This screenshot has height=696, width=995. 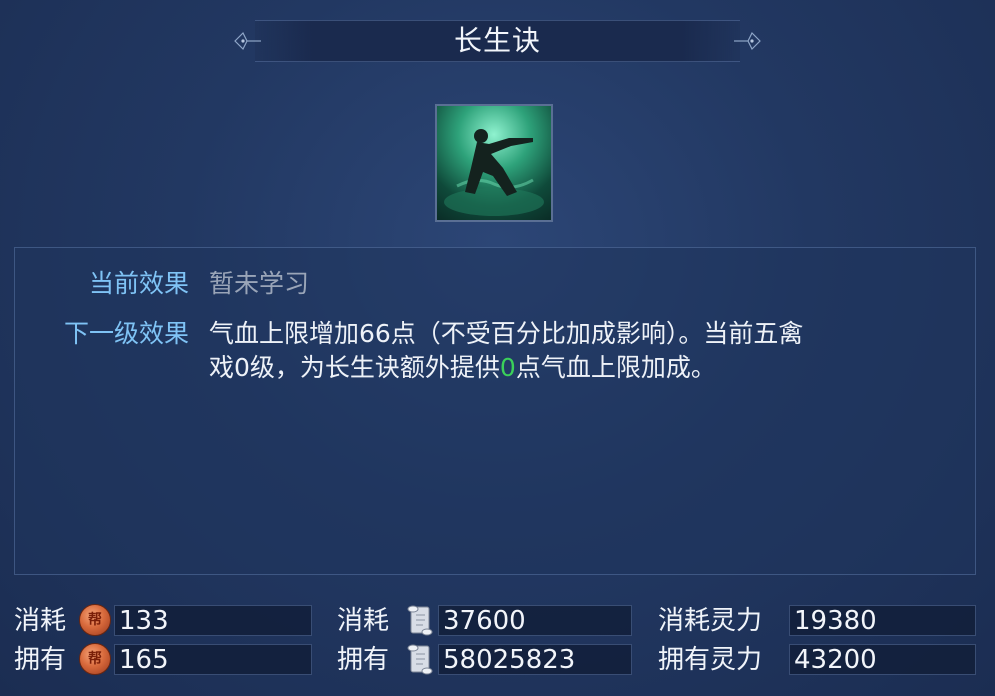 What do you see at coordinates (882, 620) in the screenshot?
I see `col3-consume-box: 19380` at bounding box center [882, 620].